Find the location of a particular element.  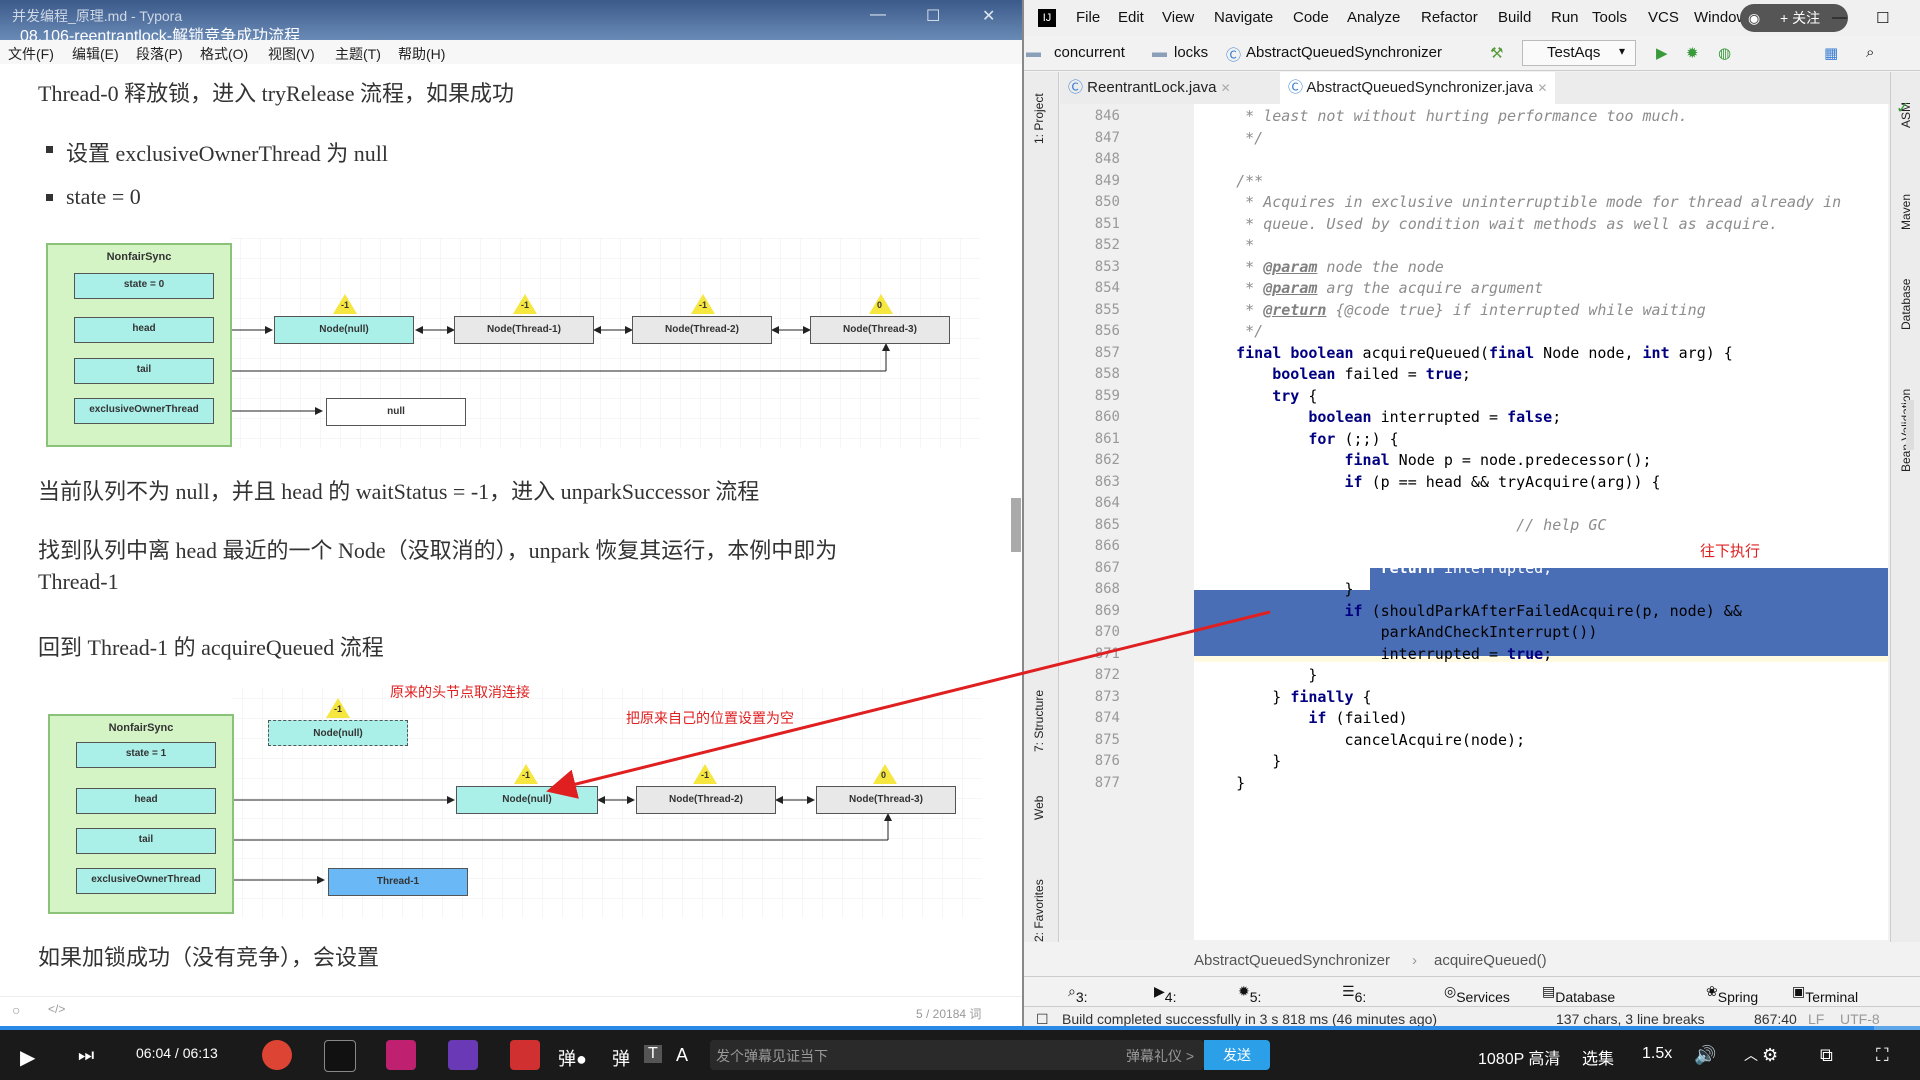

red-arrow-overlay is located at coordinates (908, 704).